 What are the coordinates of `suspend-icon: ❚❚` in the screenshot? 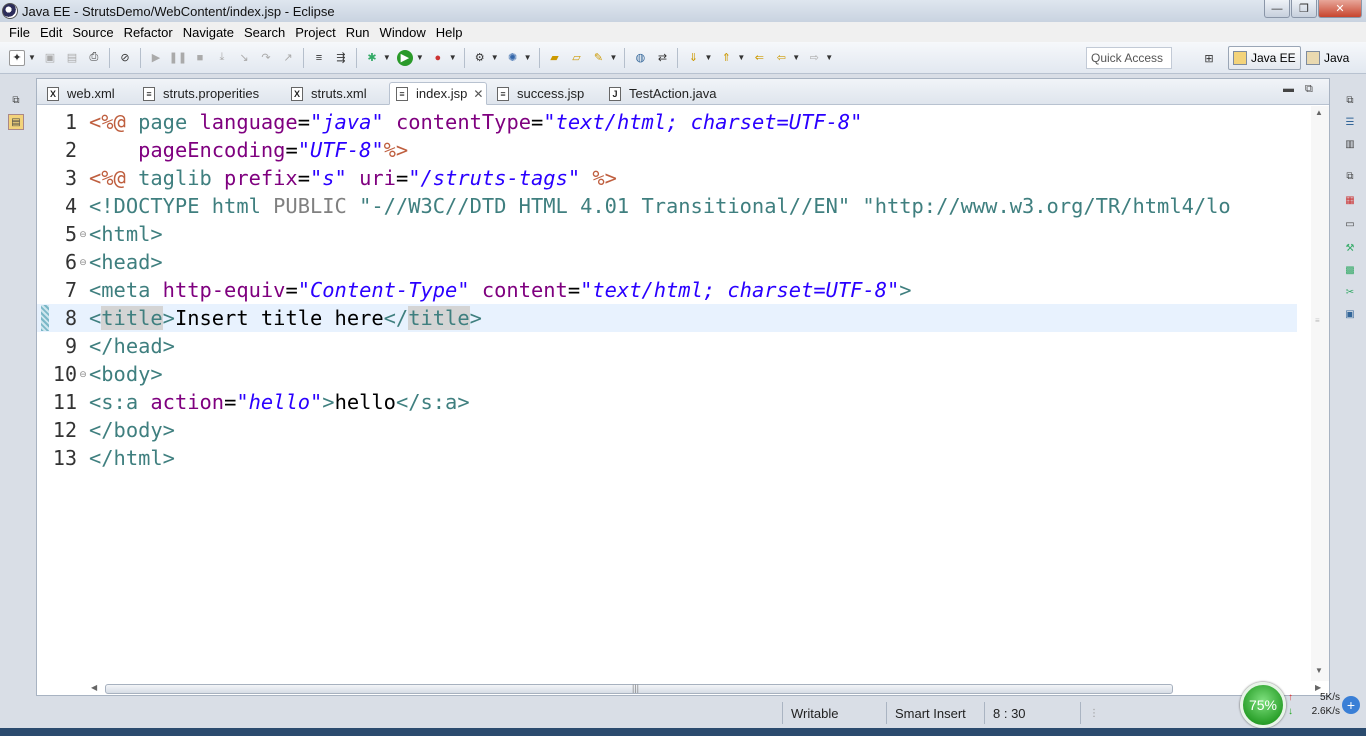 It's located at (178, 58).